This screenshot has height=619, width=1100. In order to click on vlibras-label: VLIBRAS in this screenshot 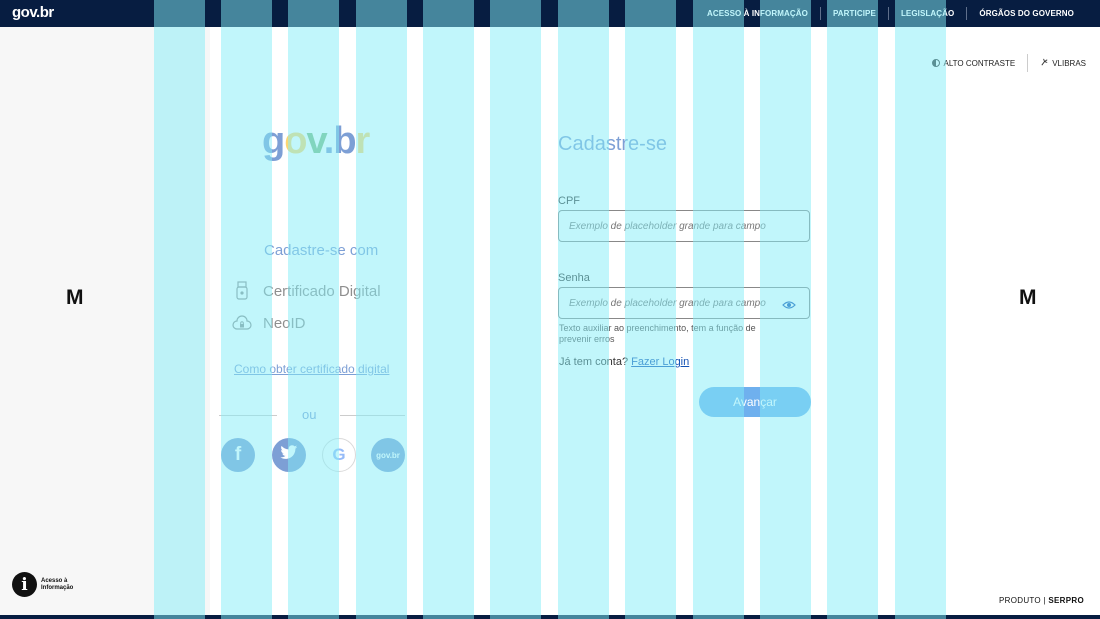, I will do `click(1069, 63)`.